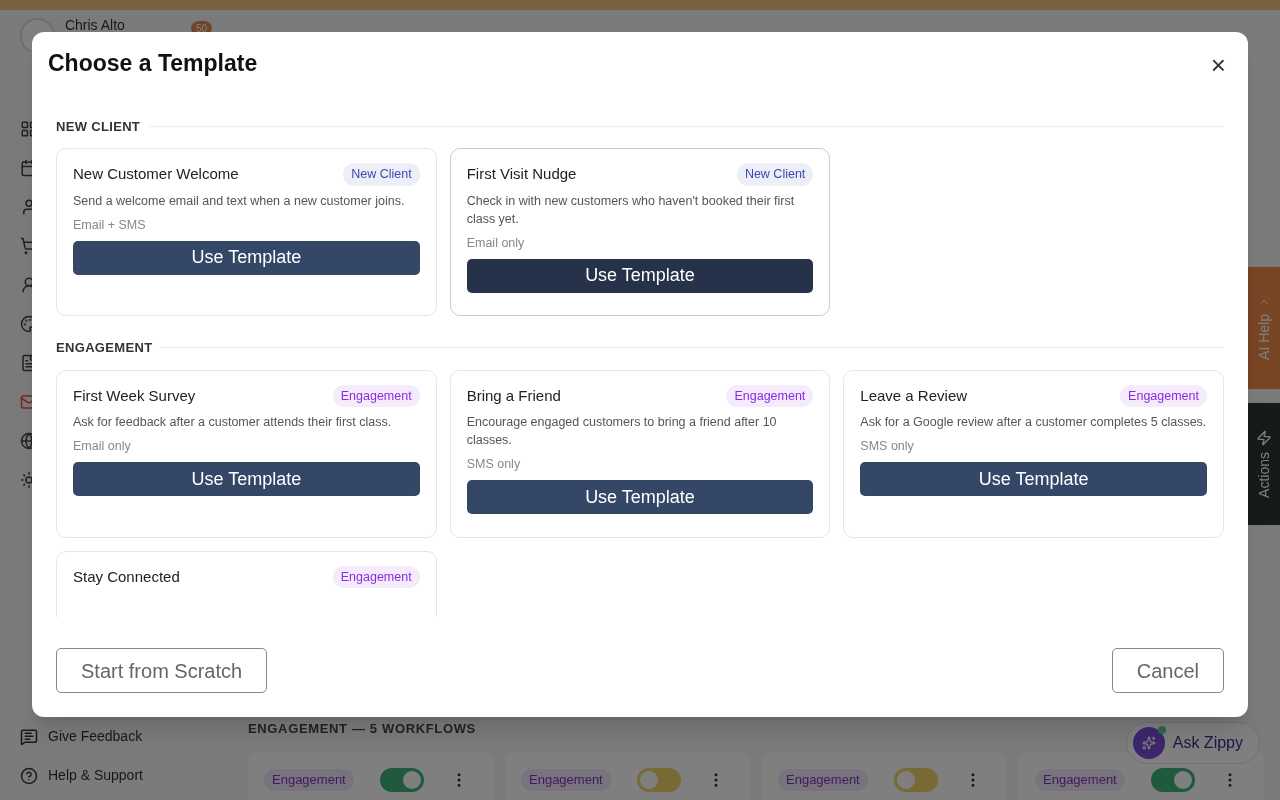 The height and width of the screenshot is (800, 1280). What do you see at coordinates (1148, 743) in the screenshot?
I see `sparkle-icon` at bounding box center [1148, 743].